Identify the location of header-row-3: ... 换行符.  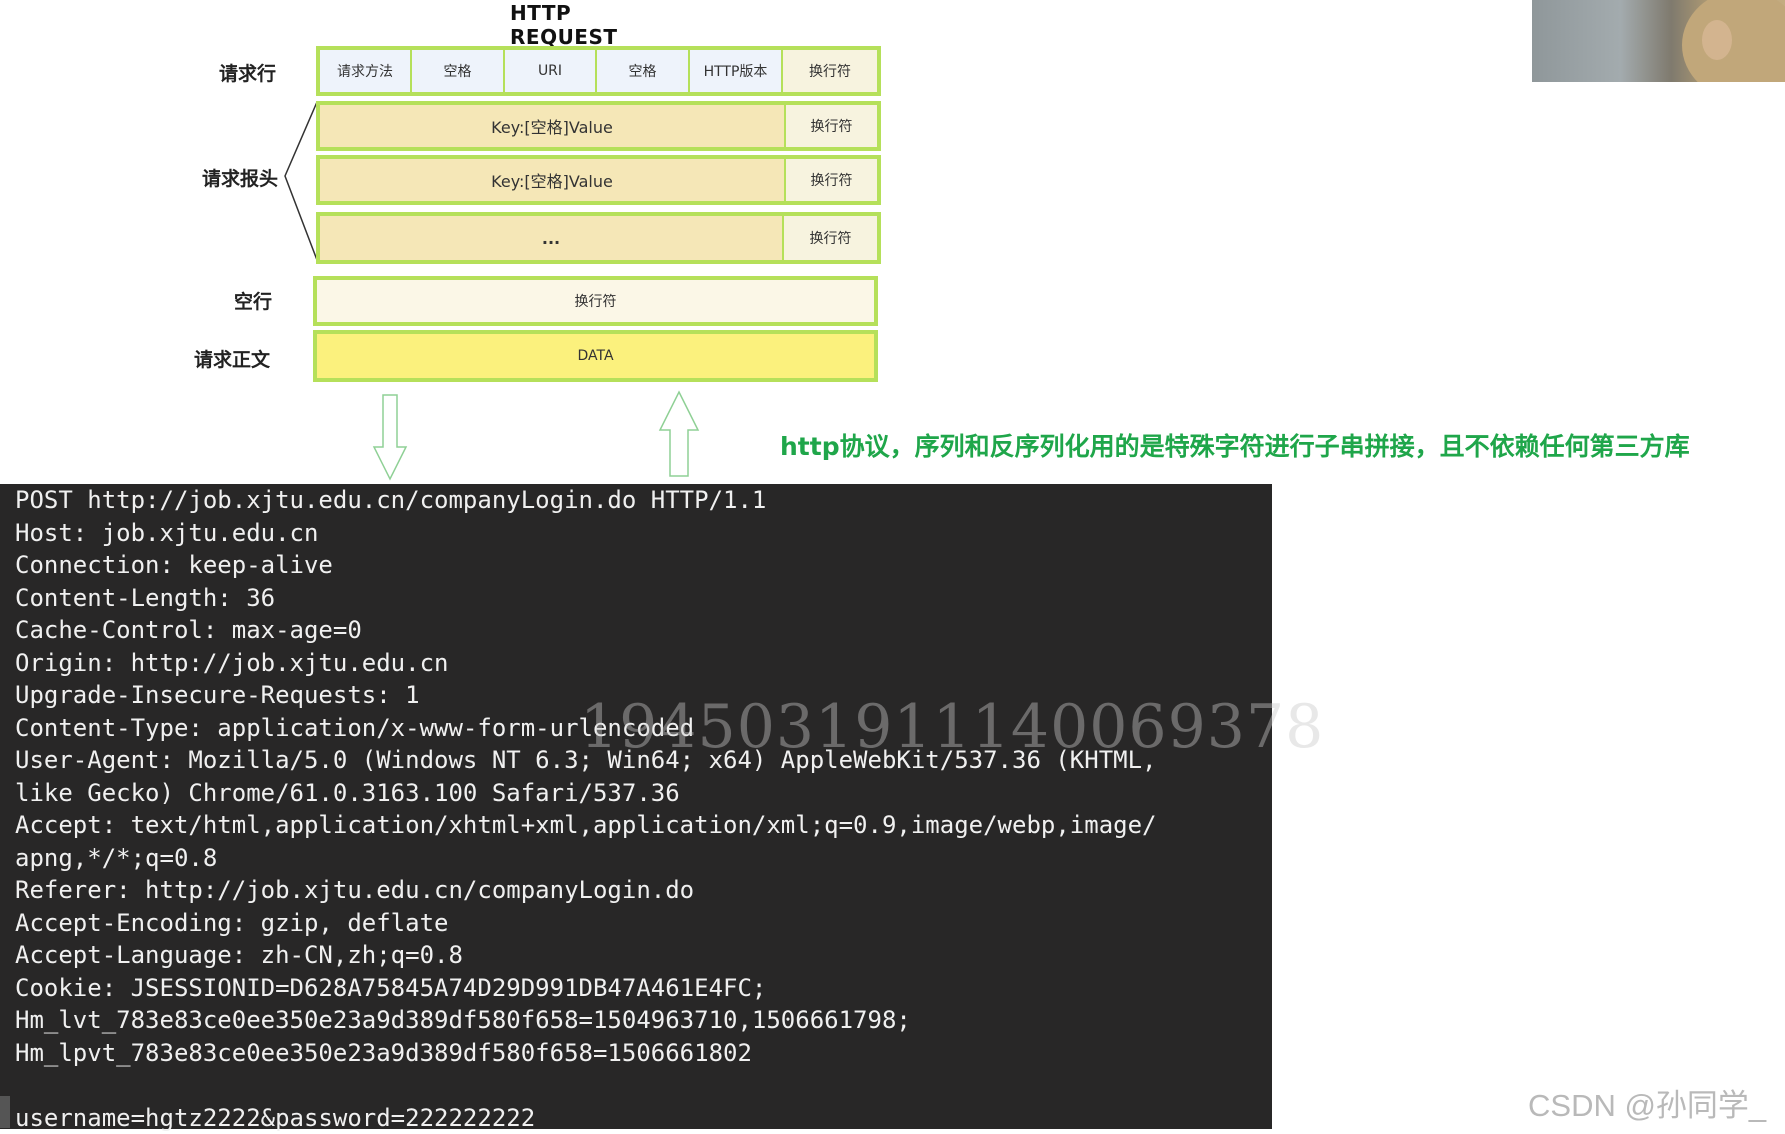
(598, 238).